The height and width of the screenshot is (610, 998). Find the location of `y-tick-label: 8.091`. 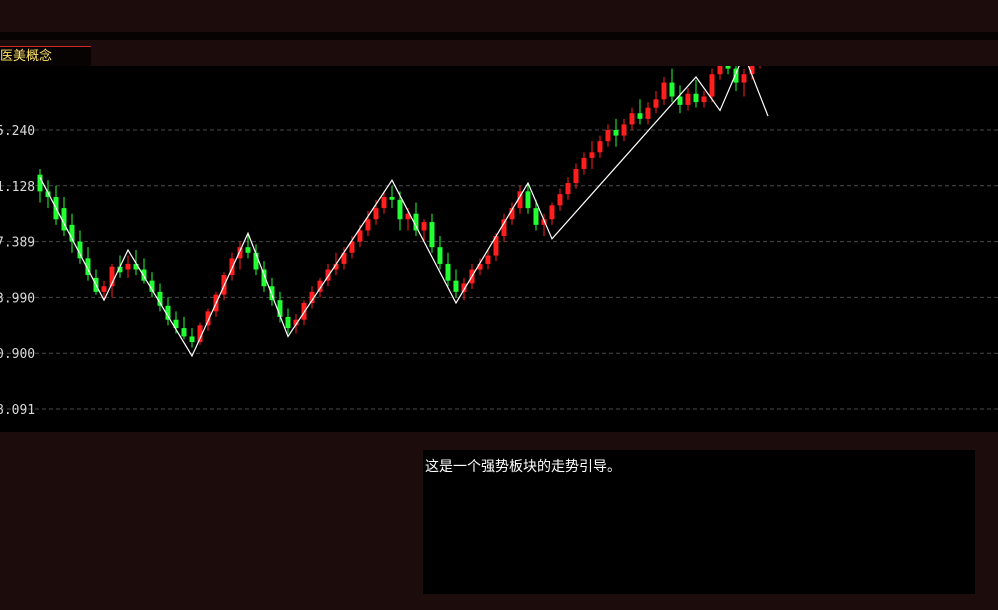

y-tick-label: 8.091 is located at coordinates (17, 410).